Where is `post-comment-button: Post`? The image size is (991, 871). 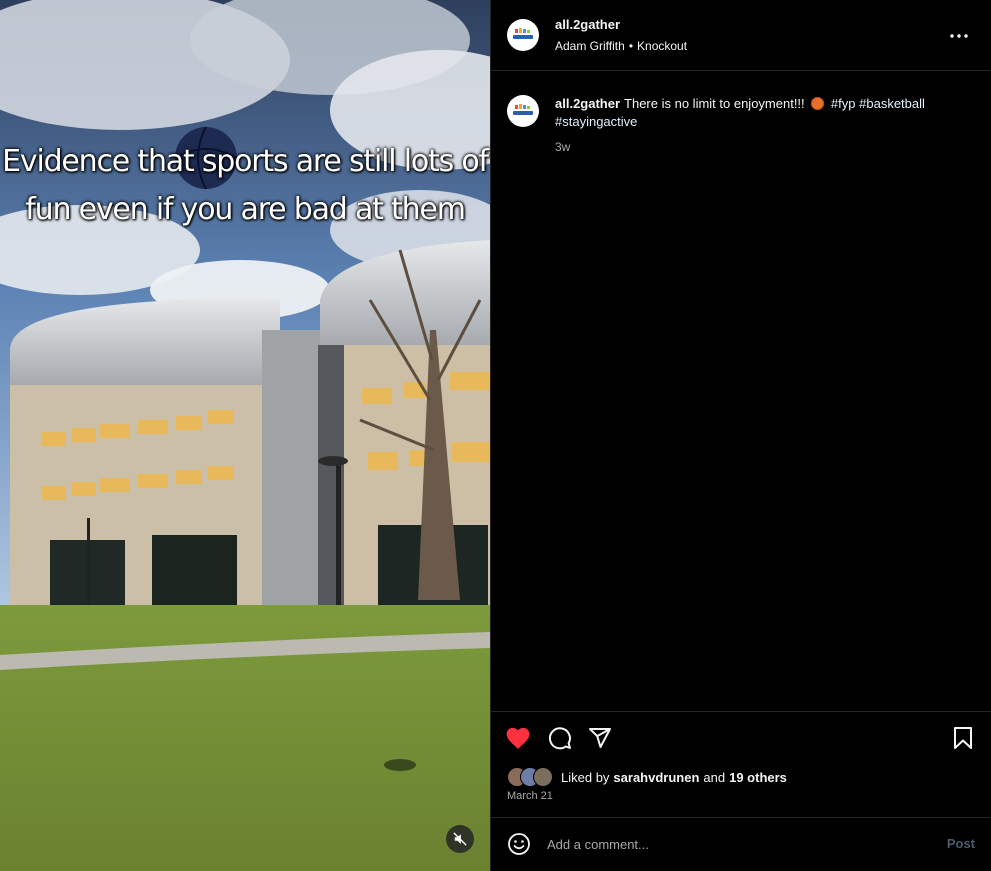
post-comment-button: Post is located at coordinates (961, 843).